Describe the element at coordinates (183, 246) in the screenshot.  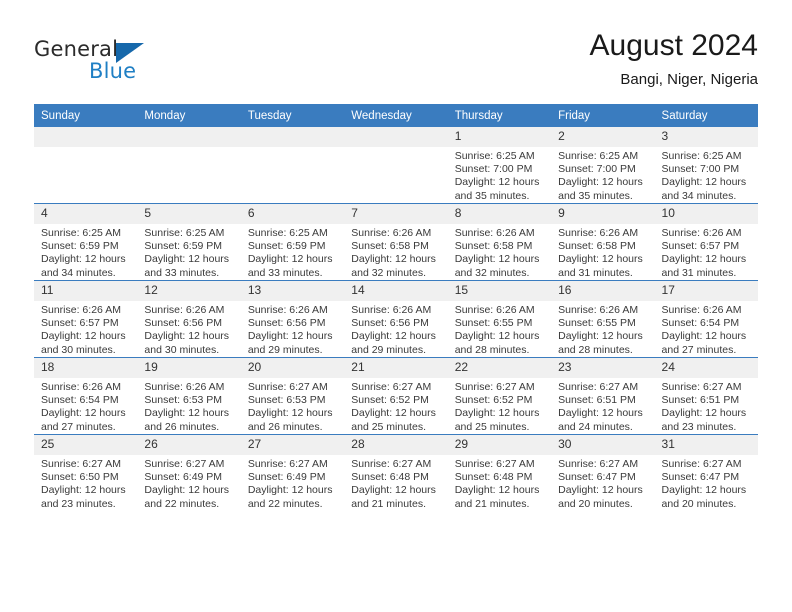
I see `sunset-text: Sunset: 6:59 PM` at that location.